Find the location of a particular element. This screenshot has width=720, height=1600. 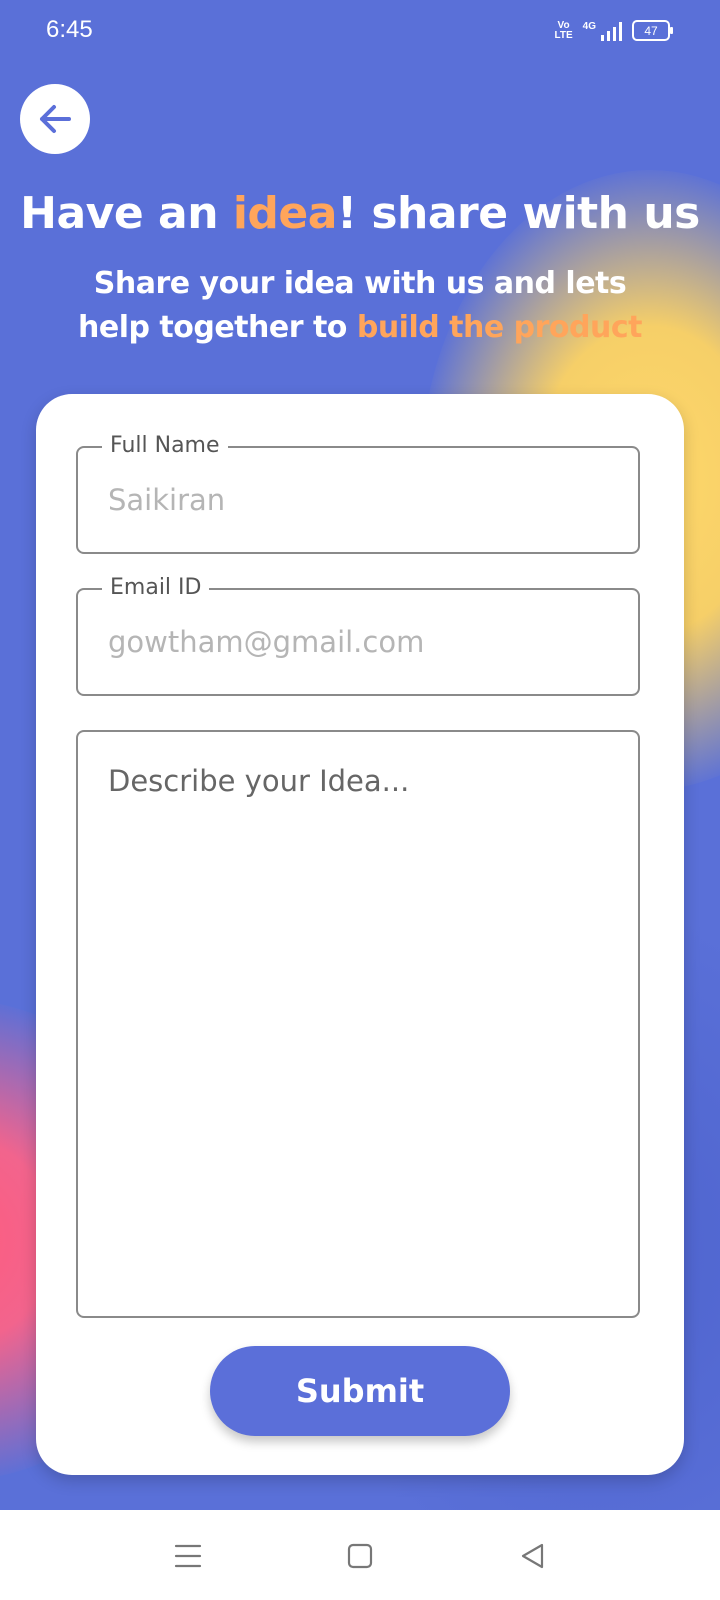

system-nav-bar is located at coordinates (360, 1555).